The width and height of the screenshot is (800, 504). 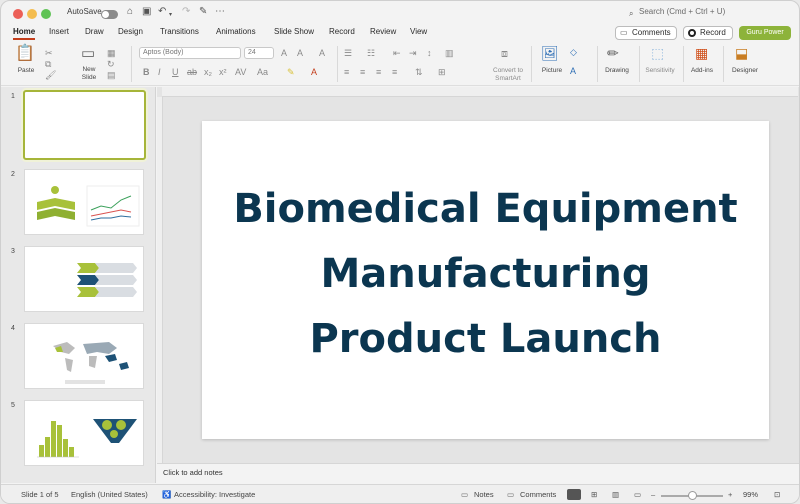 What do you see at coordinates (692, 495) in the screenshot?
I see `zoom-slider-handle` at bounding box center [692, 495].